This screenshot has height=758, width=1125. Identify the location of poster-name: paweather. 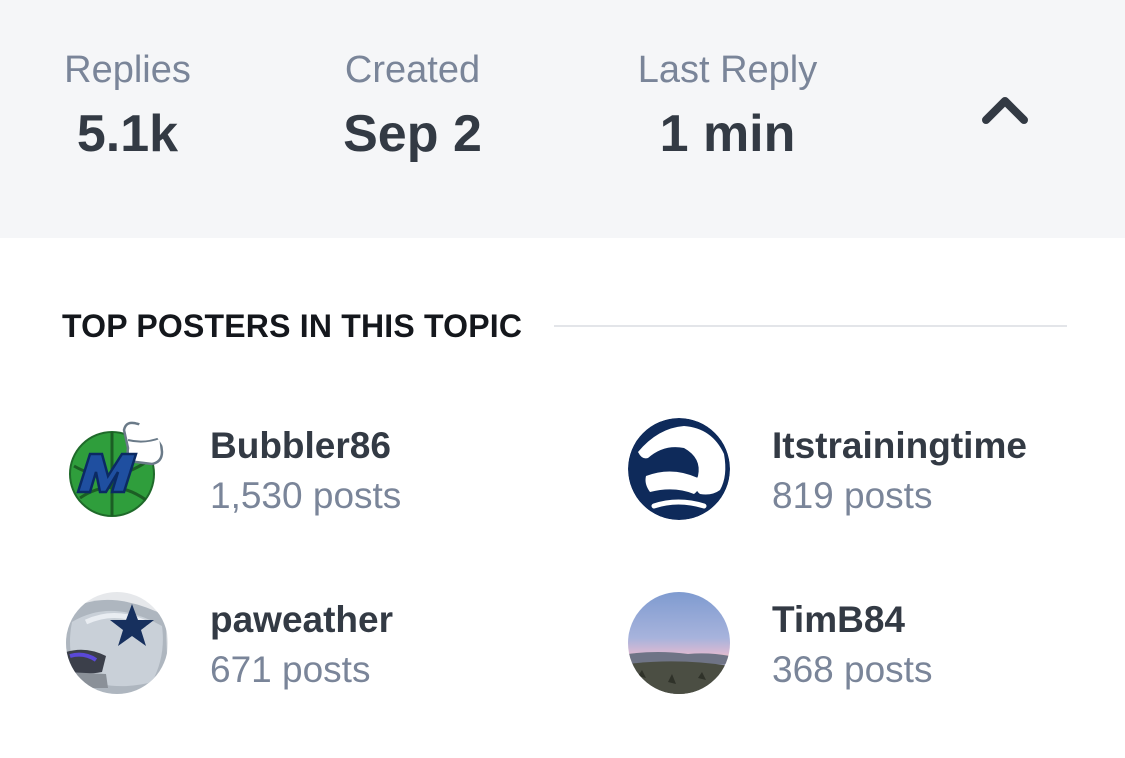
(301, 620).